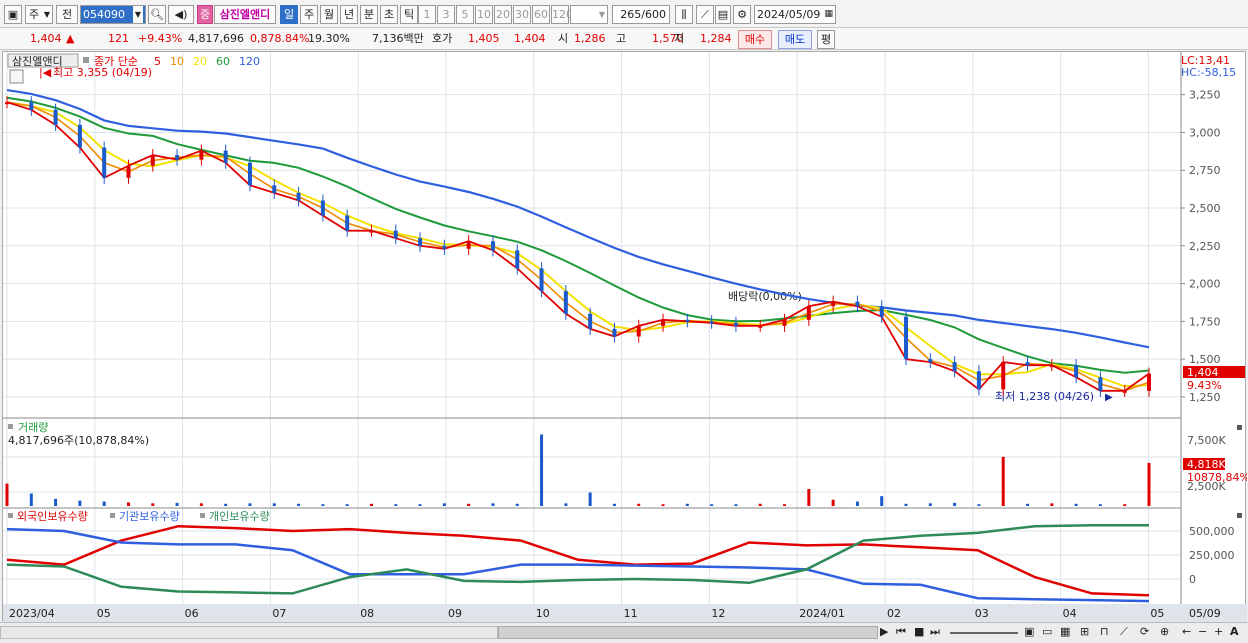  What do you see at coordinates (1109, 397) in the screenshot?
I see `low-arrow-icon: ▶` at bounding box center [1109, 397].